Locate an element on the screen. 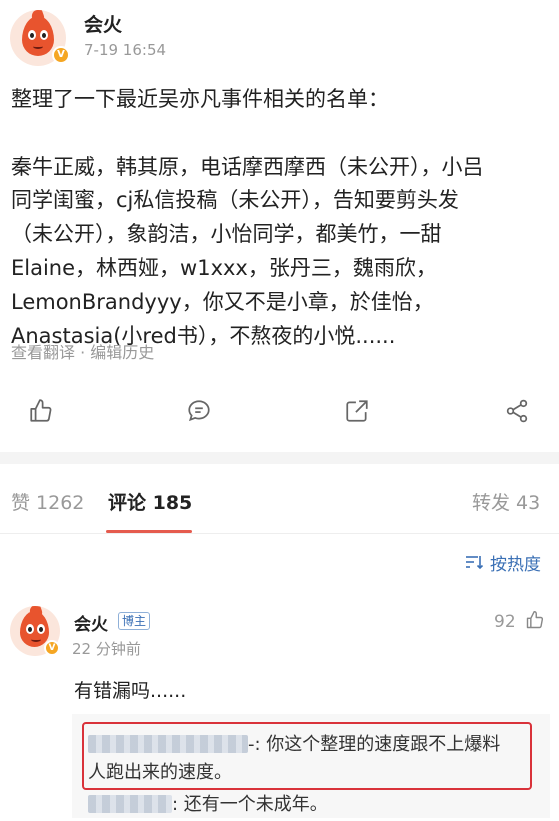 This screenshot has height=821, width=559. sort-by-hot-button: 按热度 is located at coordinates (502, 562).